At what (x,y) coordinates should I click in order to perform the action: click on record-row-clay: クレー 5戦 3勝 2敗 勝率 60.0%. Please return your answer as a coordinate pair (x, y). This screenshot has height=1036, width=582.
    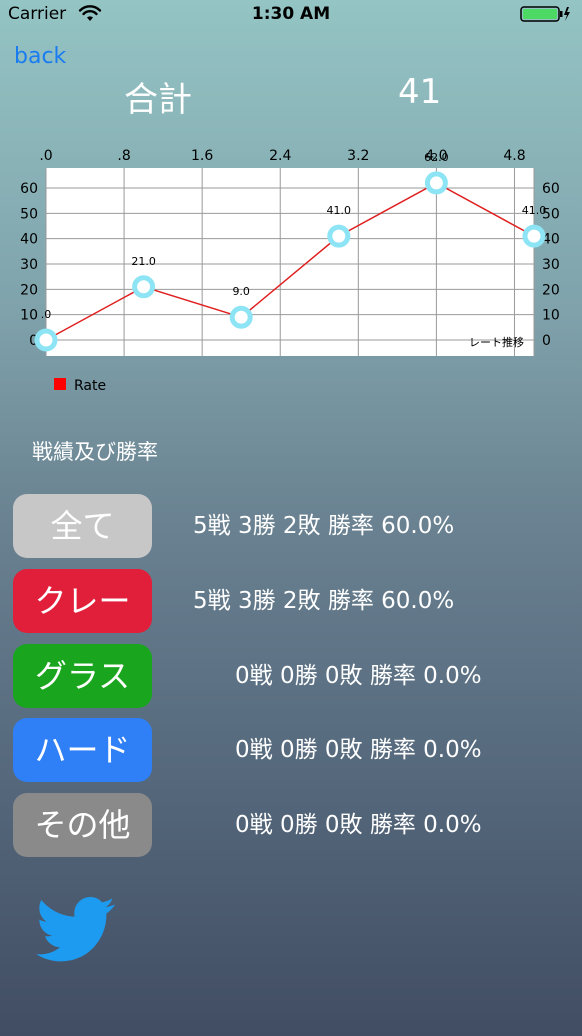
    Looking at the image, I should click on (293, 601).